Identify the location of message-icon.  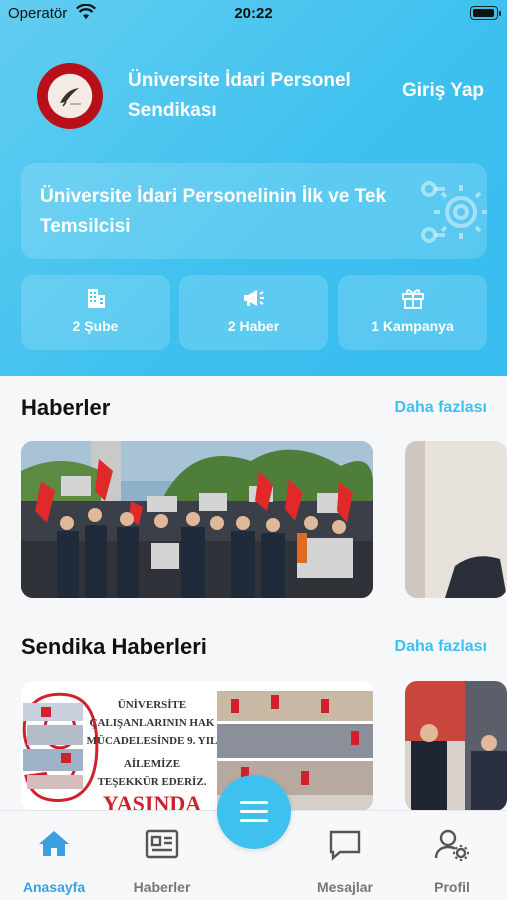
(345, 845).